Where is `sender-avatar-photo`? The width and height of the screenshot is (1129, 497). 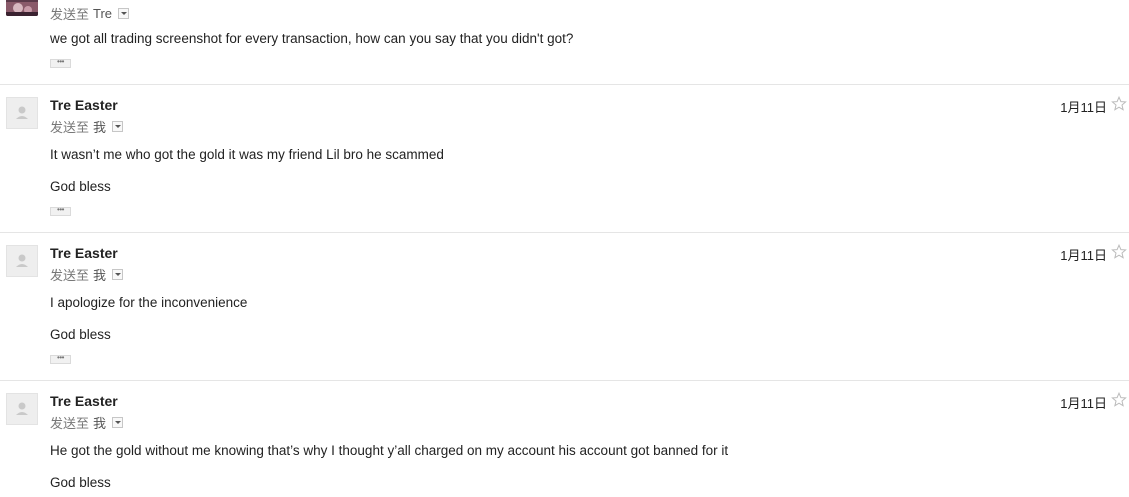 sender-avatar-photo is located at coordinates (22, 8).